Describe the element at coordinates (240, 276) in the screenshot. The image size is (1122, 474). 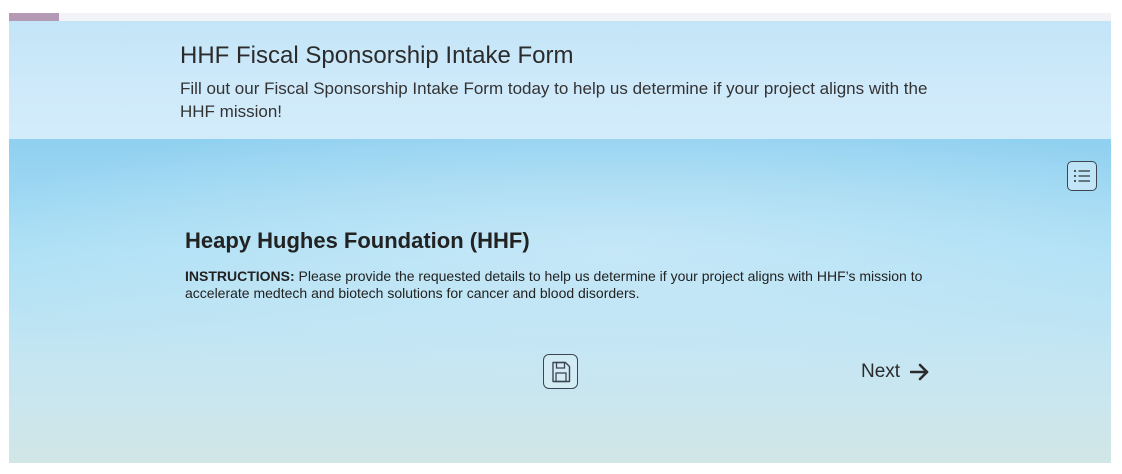
I see `instructions-label: INSTRUCTIONS:` at that location.